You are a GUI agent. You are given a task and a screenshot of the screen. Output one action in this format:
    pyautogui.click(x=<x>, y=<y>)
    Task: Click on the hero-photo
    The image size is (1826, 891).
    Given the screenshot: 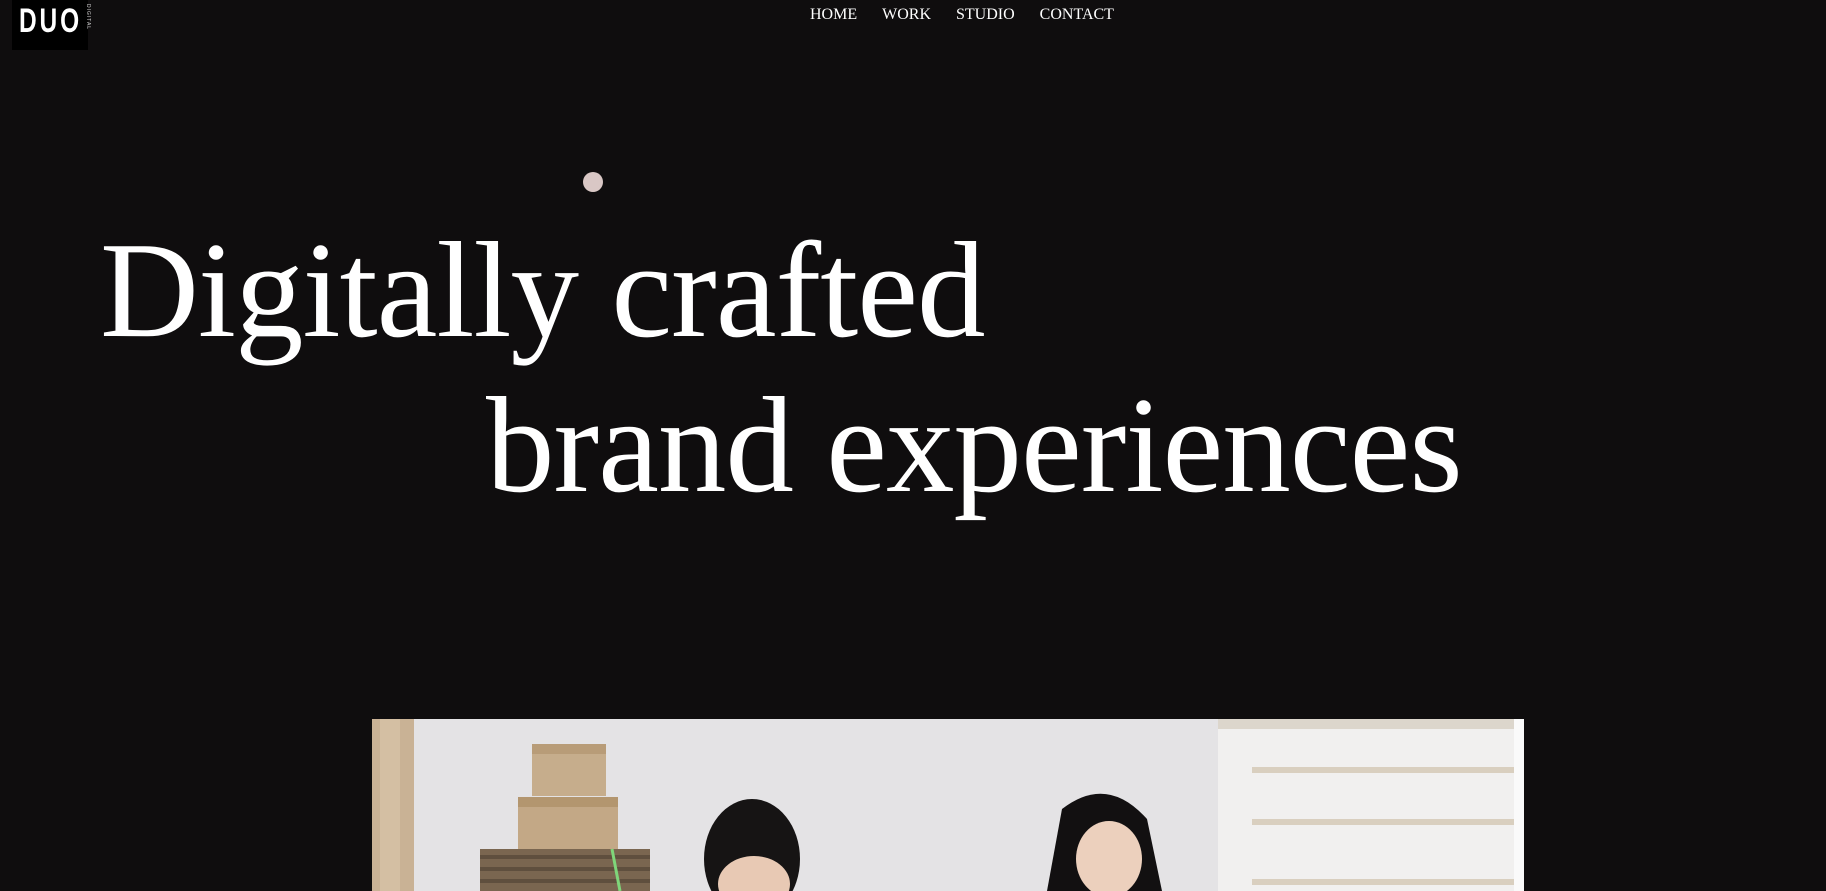 What is the action you would take?
    pyautogui.click(x=948, y=805)
    